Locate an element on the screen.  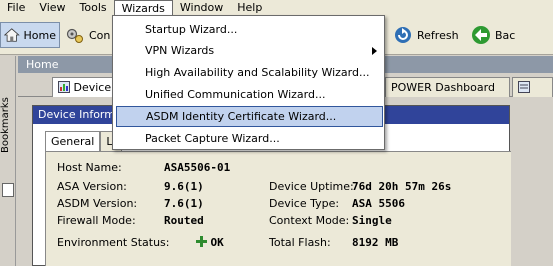
menu-help: Help is located at coordinates (249, 7).